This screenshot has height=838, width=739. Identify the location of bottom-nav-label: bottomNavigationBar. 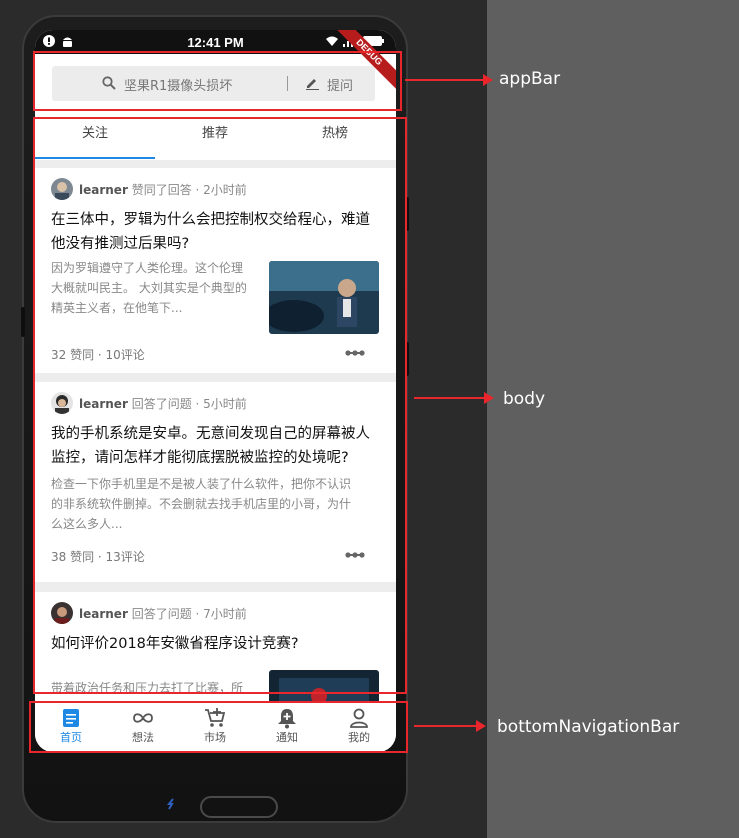
(588, 727).